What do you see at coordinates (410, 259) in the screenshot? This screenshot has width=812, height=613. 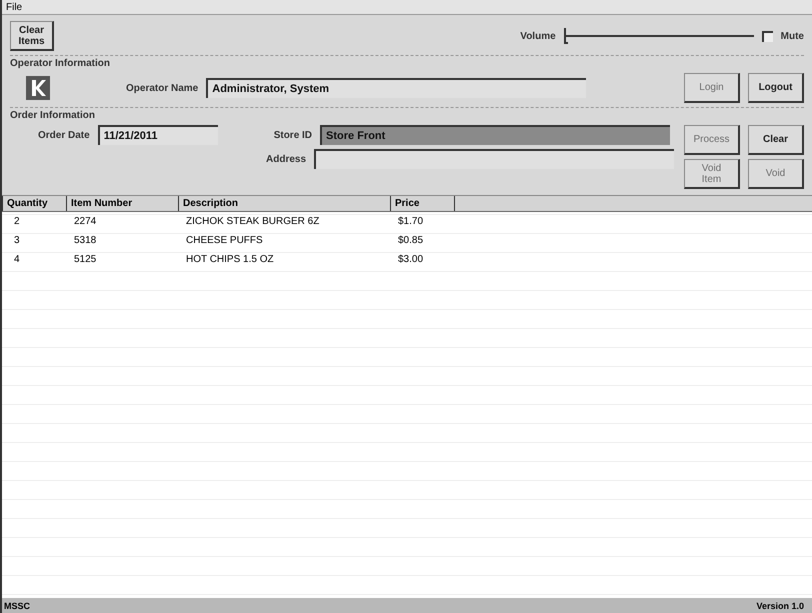 I see `table-cell-text: $3.00` at bounding box center [410, 259].